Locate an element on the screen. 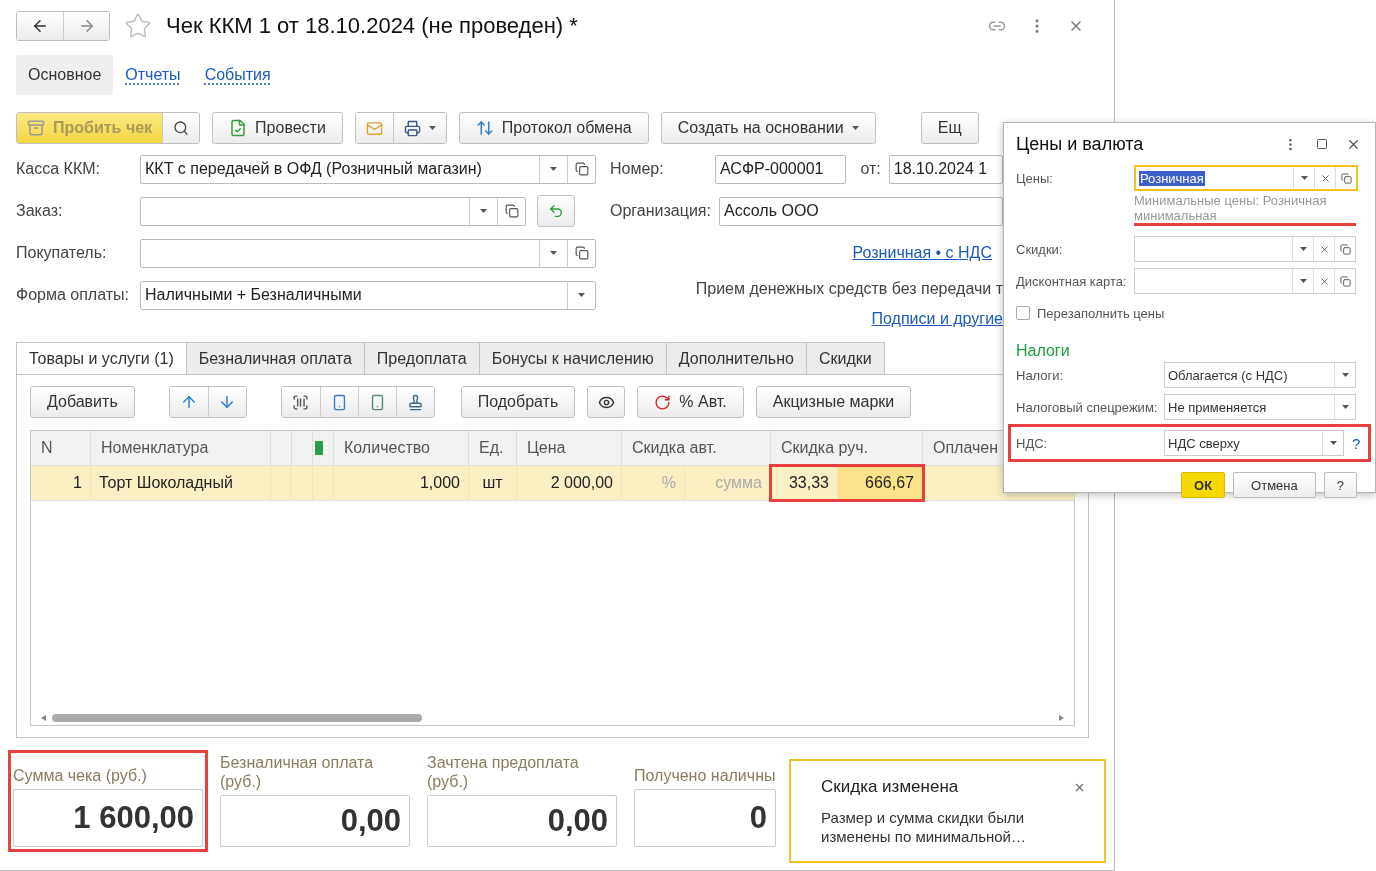 The height and width of the screenshot is (871, 1376). preview-button is located at coordinates (181, 128).